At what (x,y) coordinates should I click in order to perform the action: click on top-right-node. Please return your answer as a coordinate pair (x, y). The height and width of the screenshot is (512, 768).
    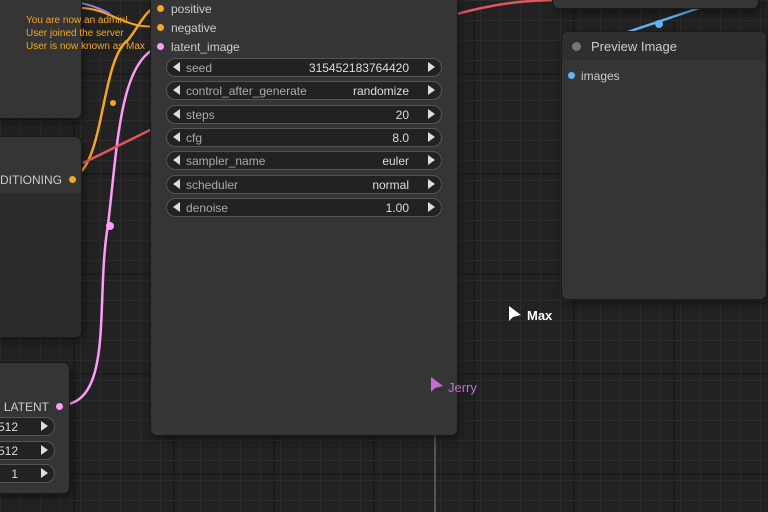
    Looking at the image, I should click on (655, 4).